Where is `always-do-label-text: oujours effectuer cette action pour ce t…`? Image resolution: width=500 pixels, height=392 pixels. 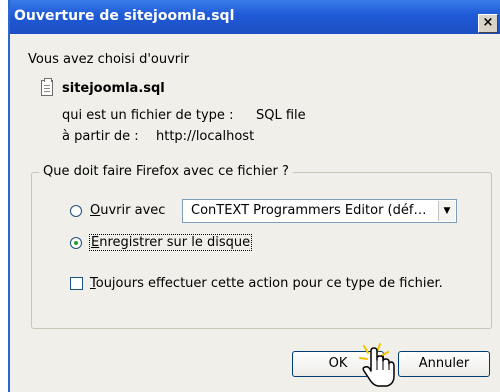 always-do-label-text: oujours effectuer cette action pour ce t… is located at coordinates (269, 283).